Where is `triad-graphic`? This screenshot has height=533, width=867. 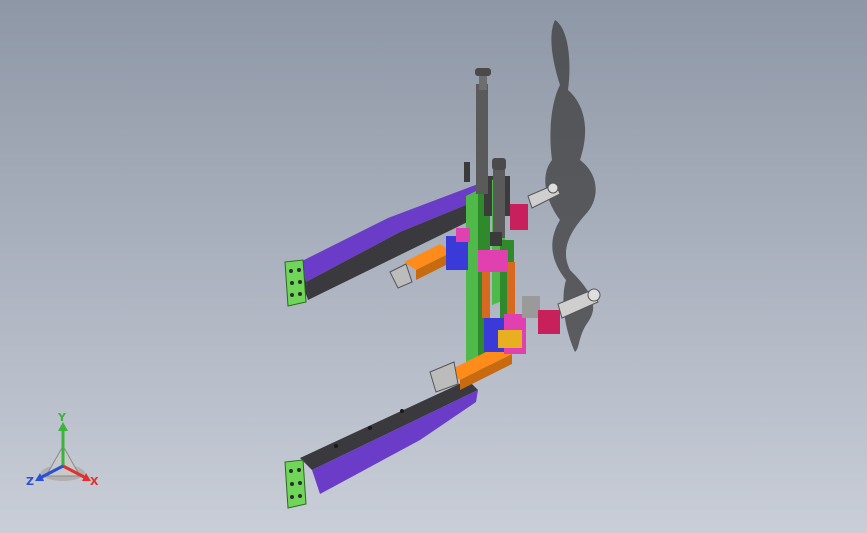 triad-graphic is located at coordinates (63, 451).